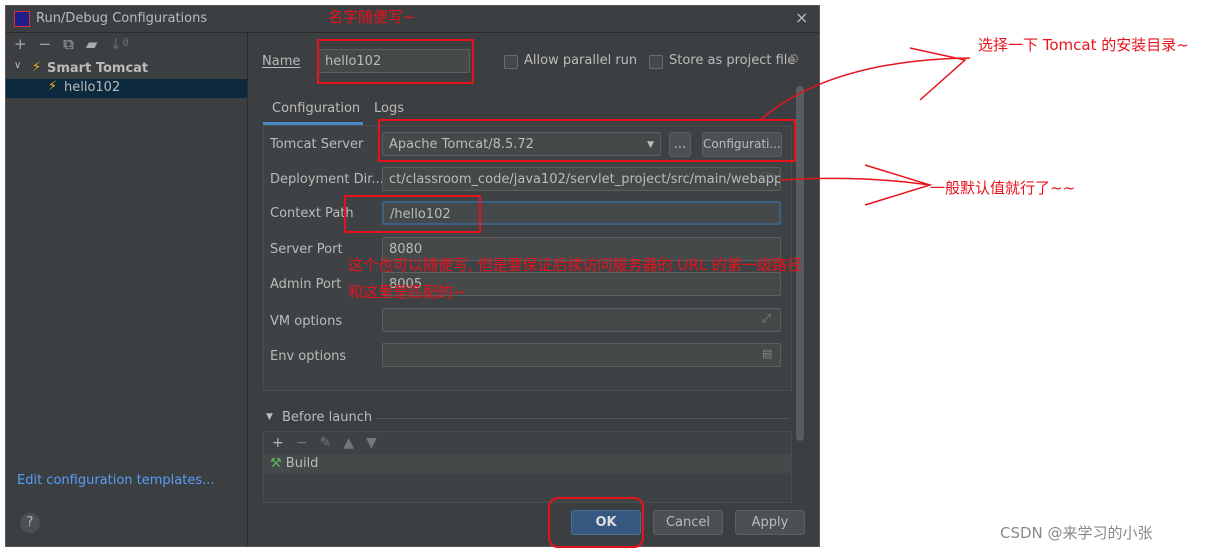  What do you see at coordinates (348, 443) in the screenshot?
I see `move-up-icon: ▲` at bounding box center [348, 443].